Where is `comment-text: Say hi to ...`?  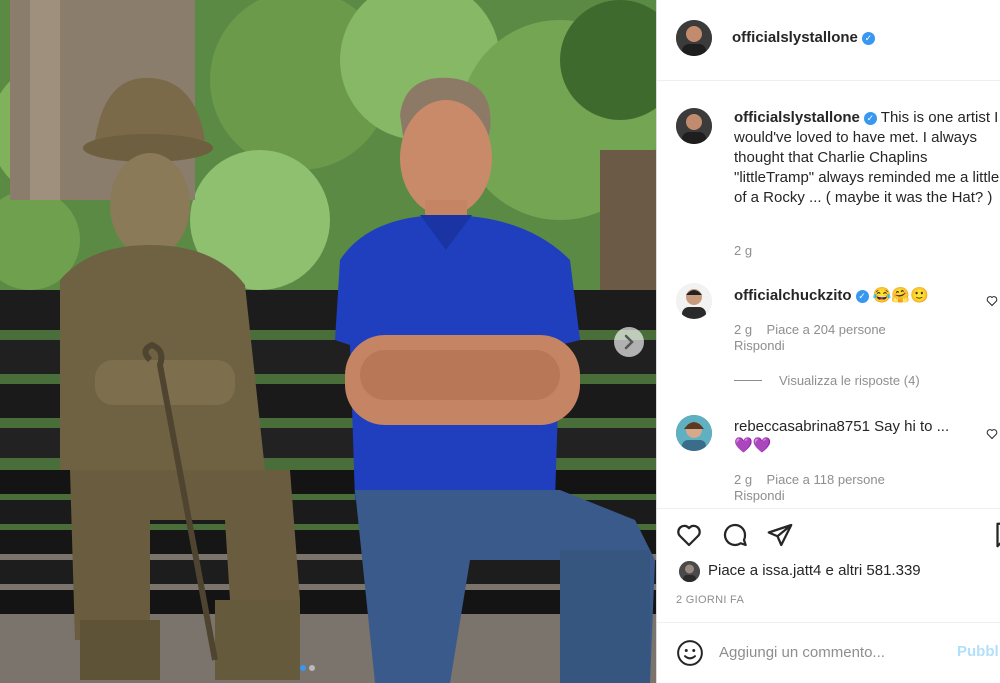 comment-text: Say hi to ... is located at coordinates (912, 426).